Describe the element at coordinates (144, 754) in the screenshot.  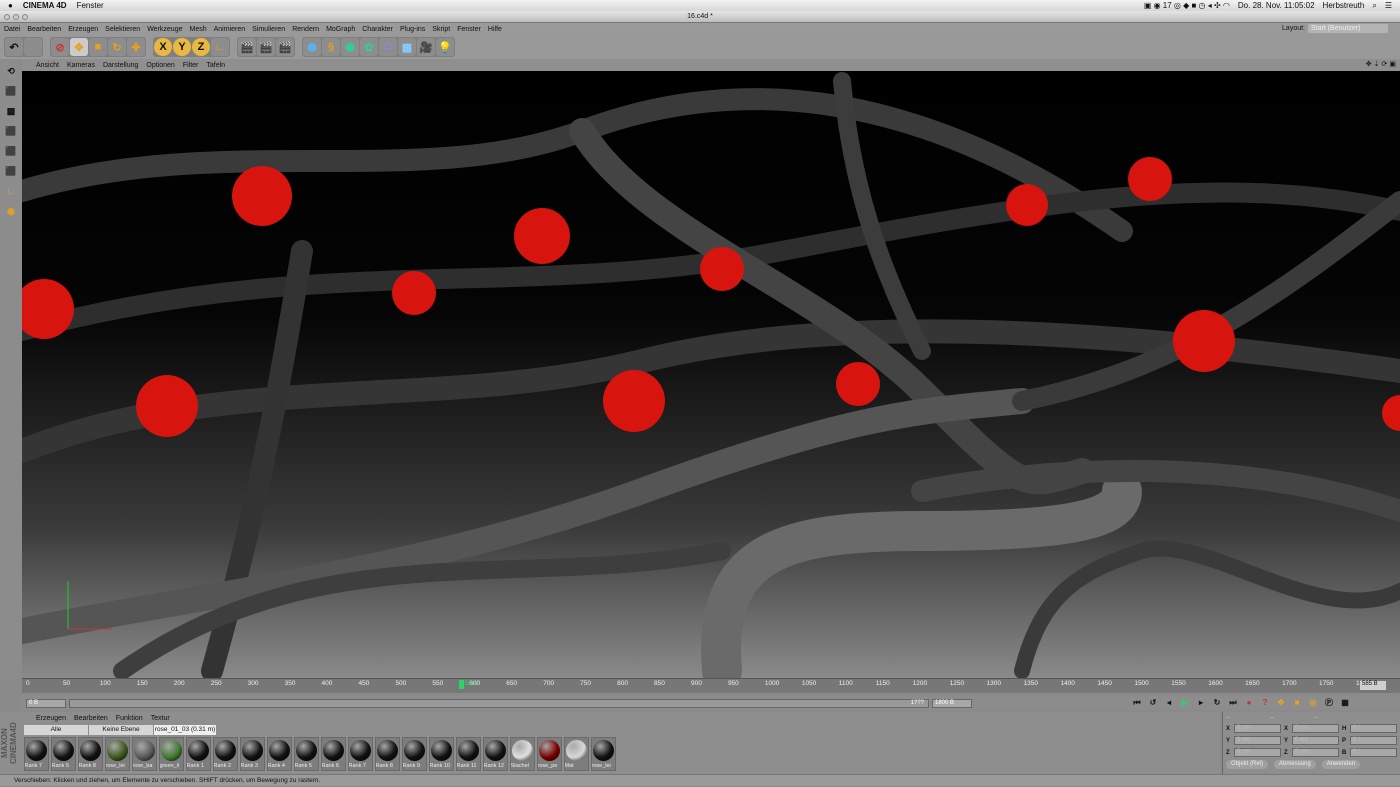
I see `material-item: rose_ba` at that location.